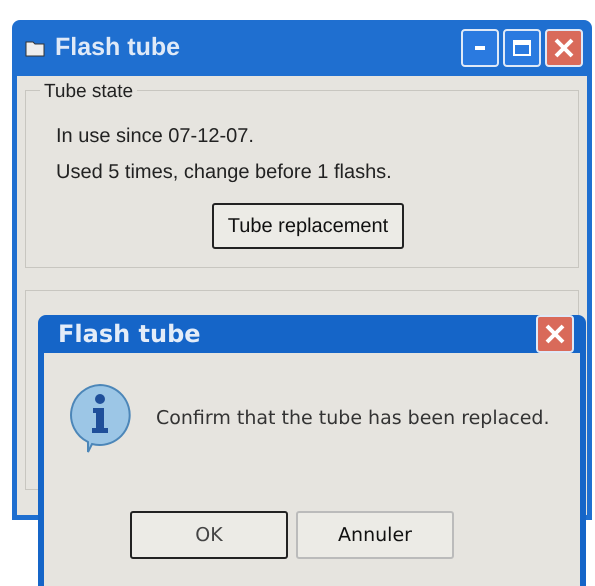 The image size is (595, 586). Describe the element at coordinates (209, 535) in the screenshot. I see `dialog-button: OK` at that location.